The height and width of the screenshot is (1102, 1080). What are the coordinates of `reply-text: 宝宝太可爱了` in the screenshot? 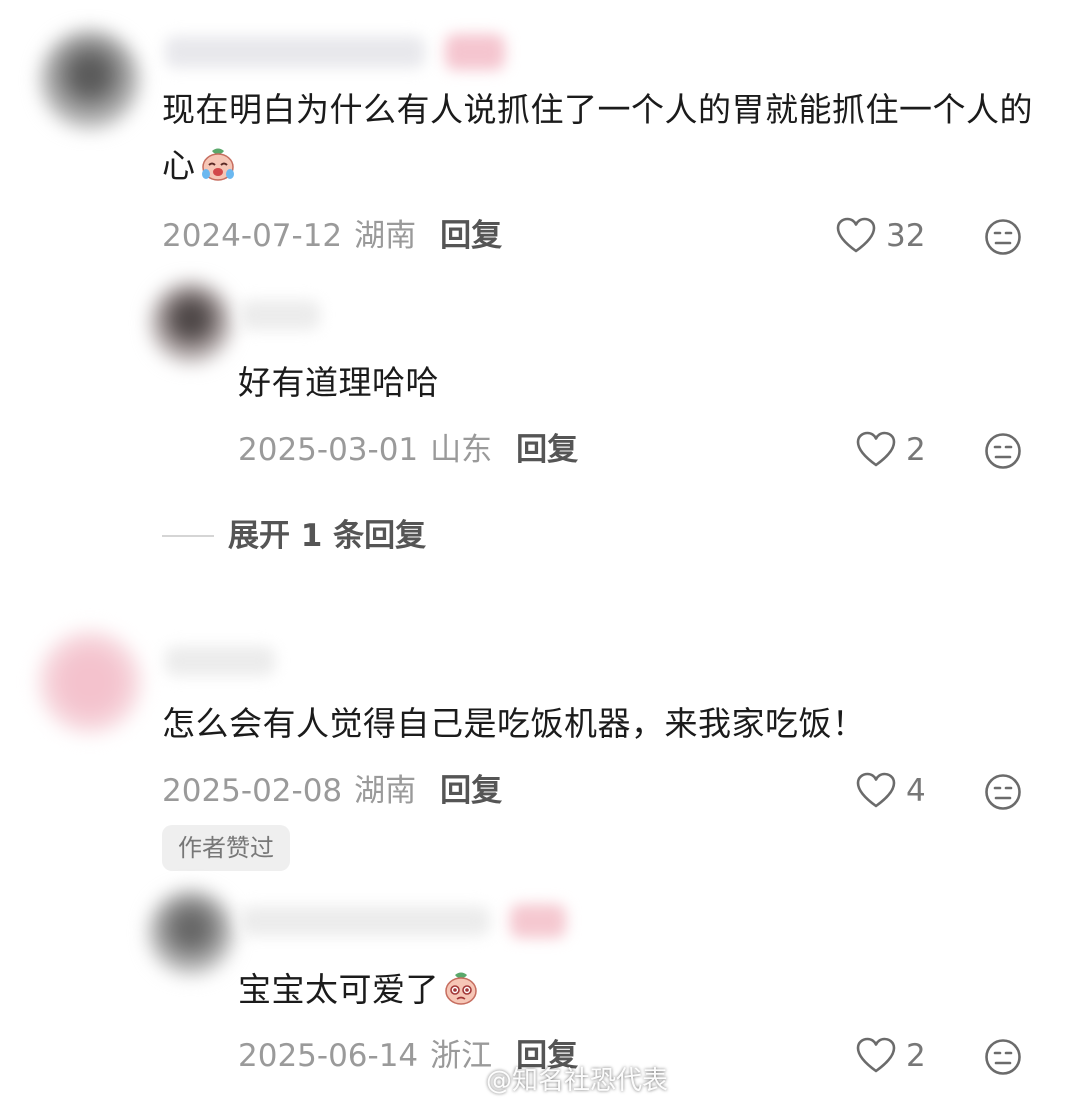 It's located at (359, 990).